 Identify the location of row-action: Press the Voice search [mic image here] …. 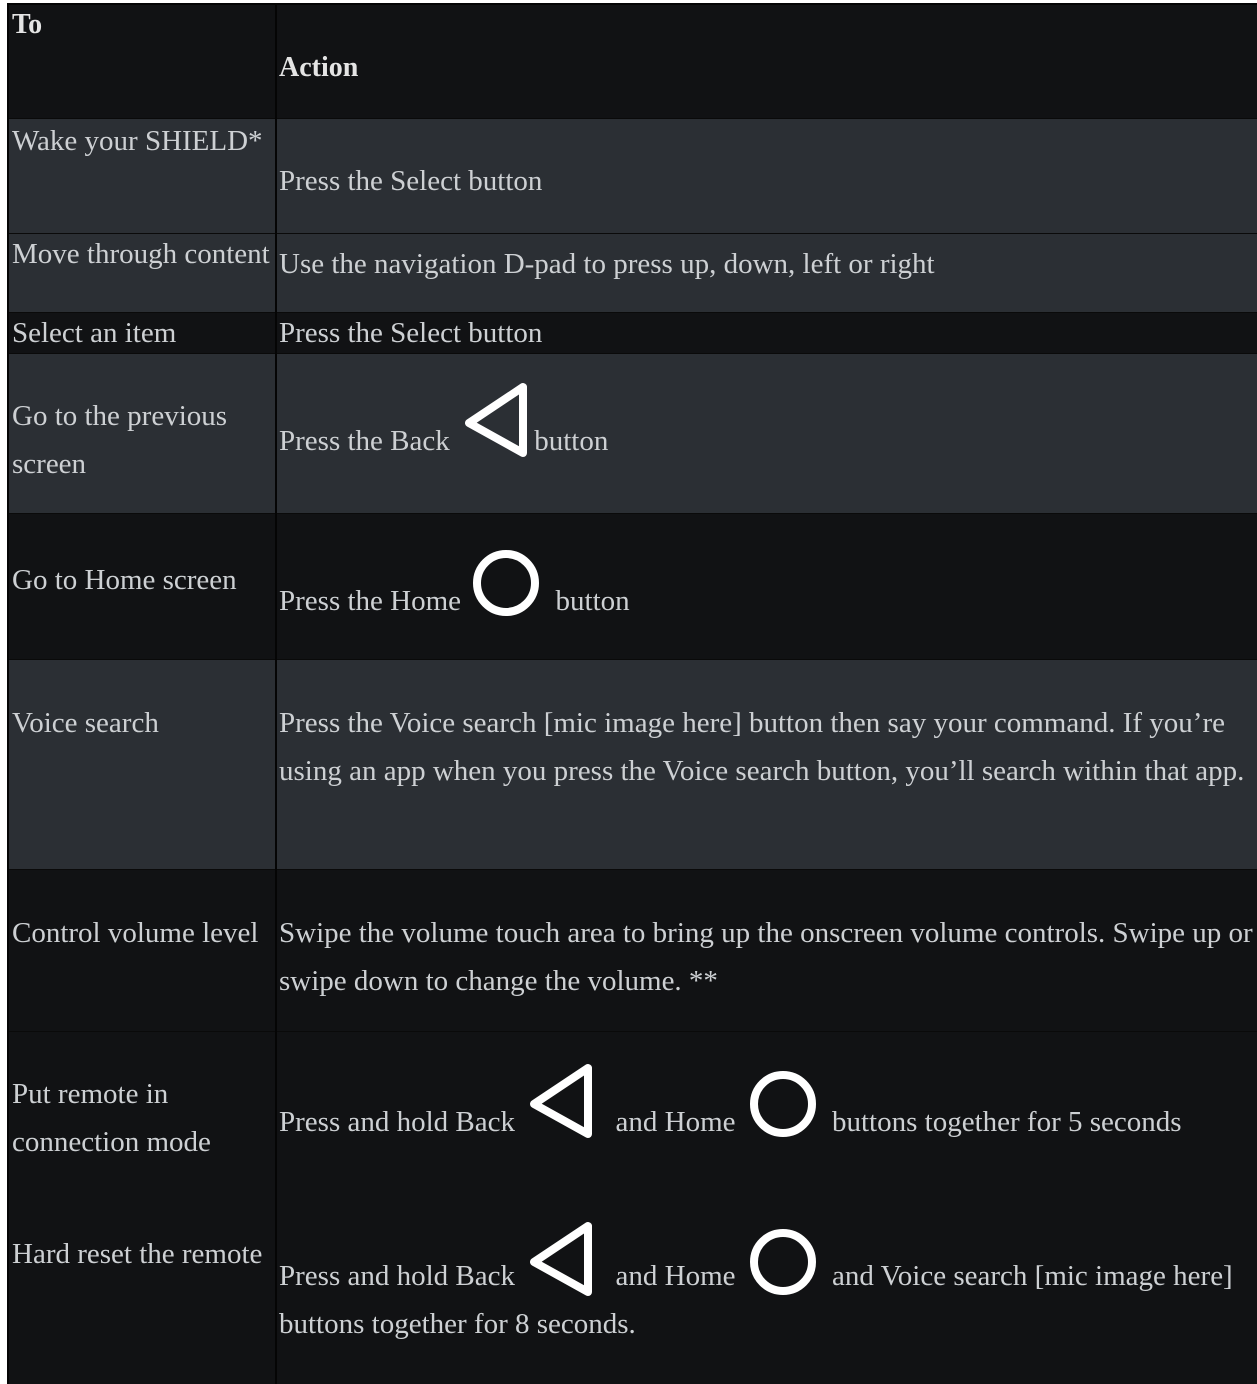
(762, 747).